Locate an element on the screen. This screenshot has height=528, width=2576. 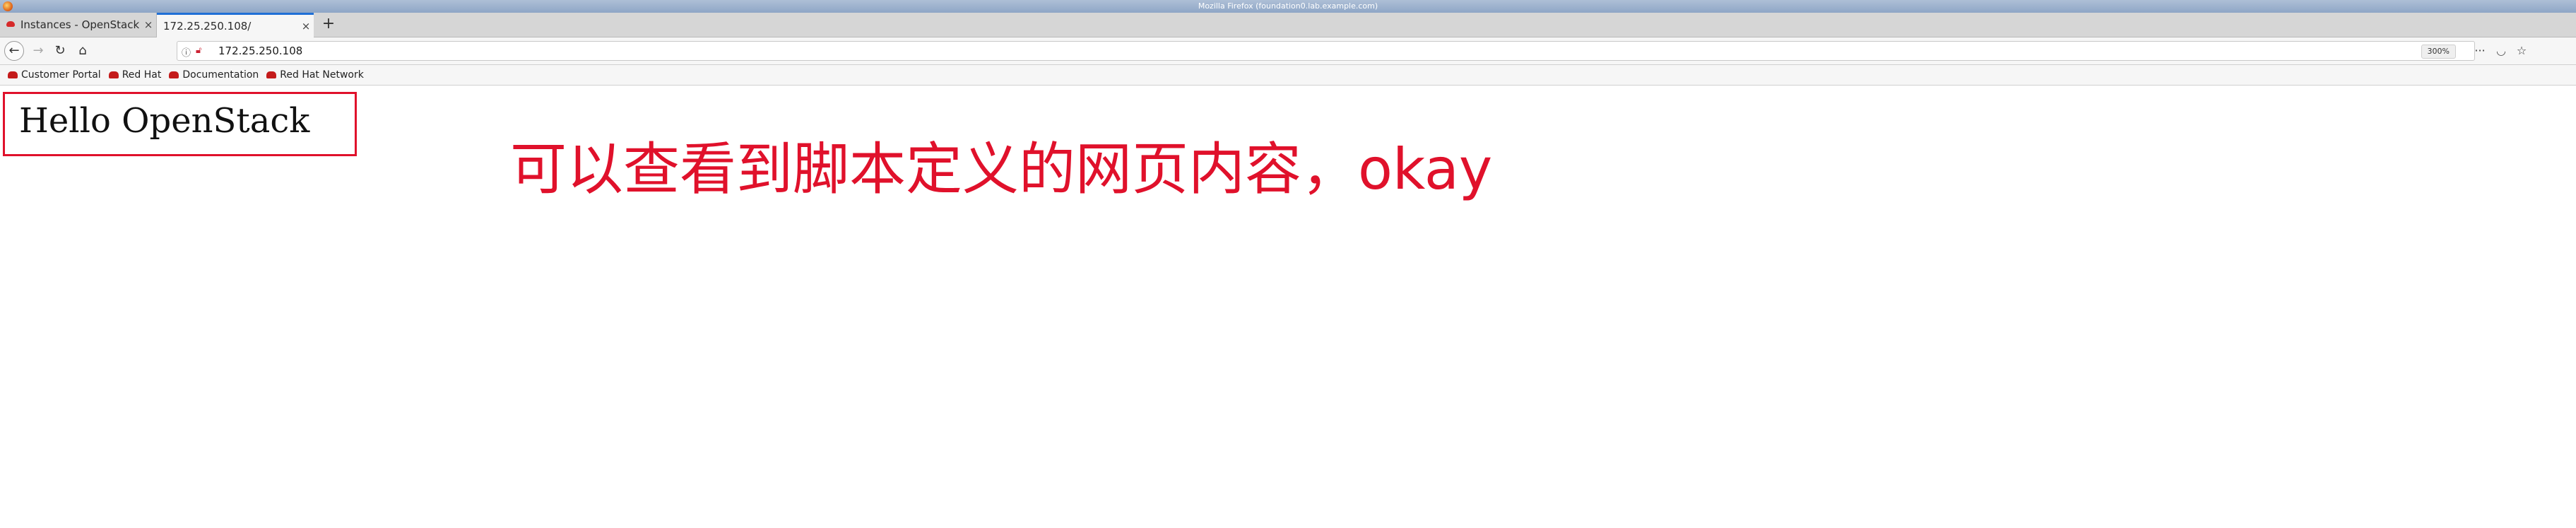
bookmark-red-hat-network: Red Hat Network is located at coordinates (315, 75).